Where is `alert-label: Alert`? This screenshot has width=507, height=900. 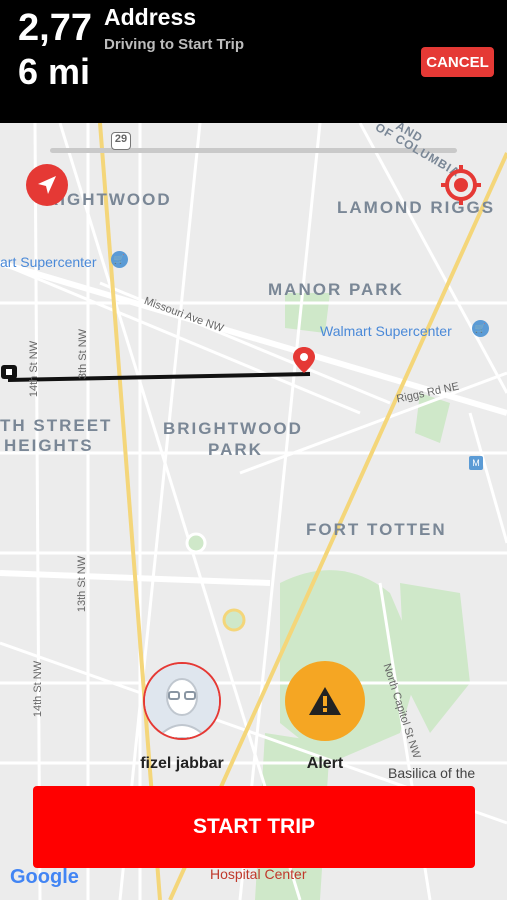 alert-label: Alert is located at coordinates (325, 763).